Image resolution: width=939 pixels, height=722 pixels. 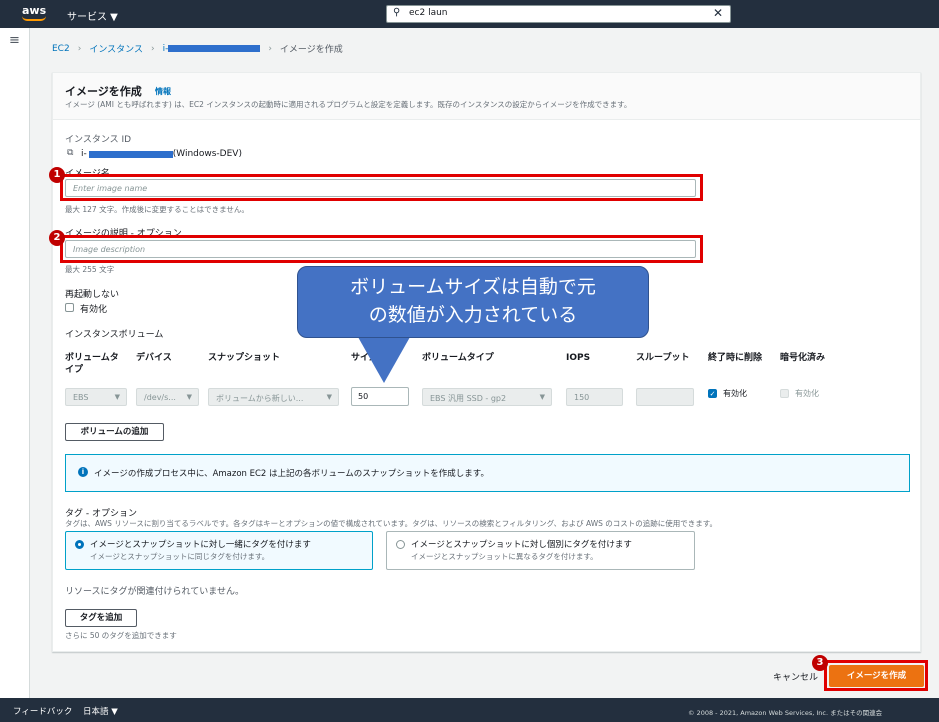 I want to click on iops-input: 150, so click(x=594, y=397).